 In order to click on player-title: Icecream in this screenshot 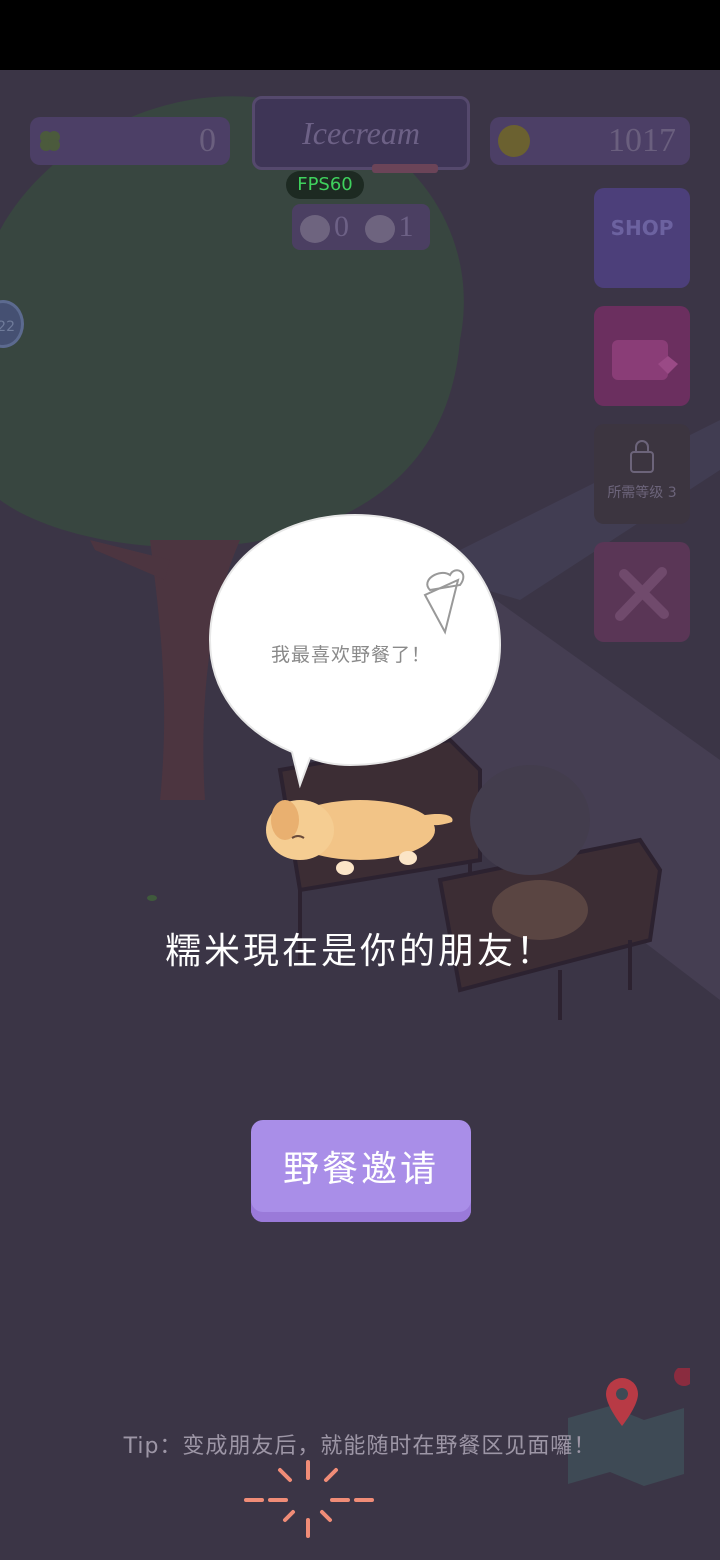, I will do `click(361, 133)`.